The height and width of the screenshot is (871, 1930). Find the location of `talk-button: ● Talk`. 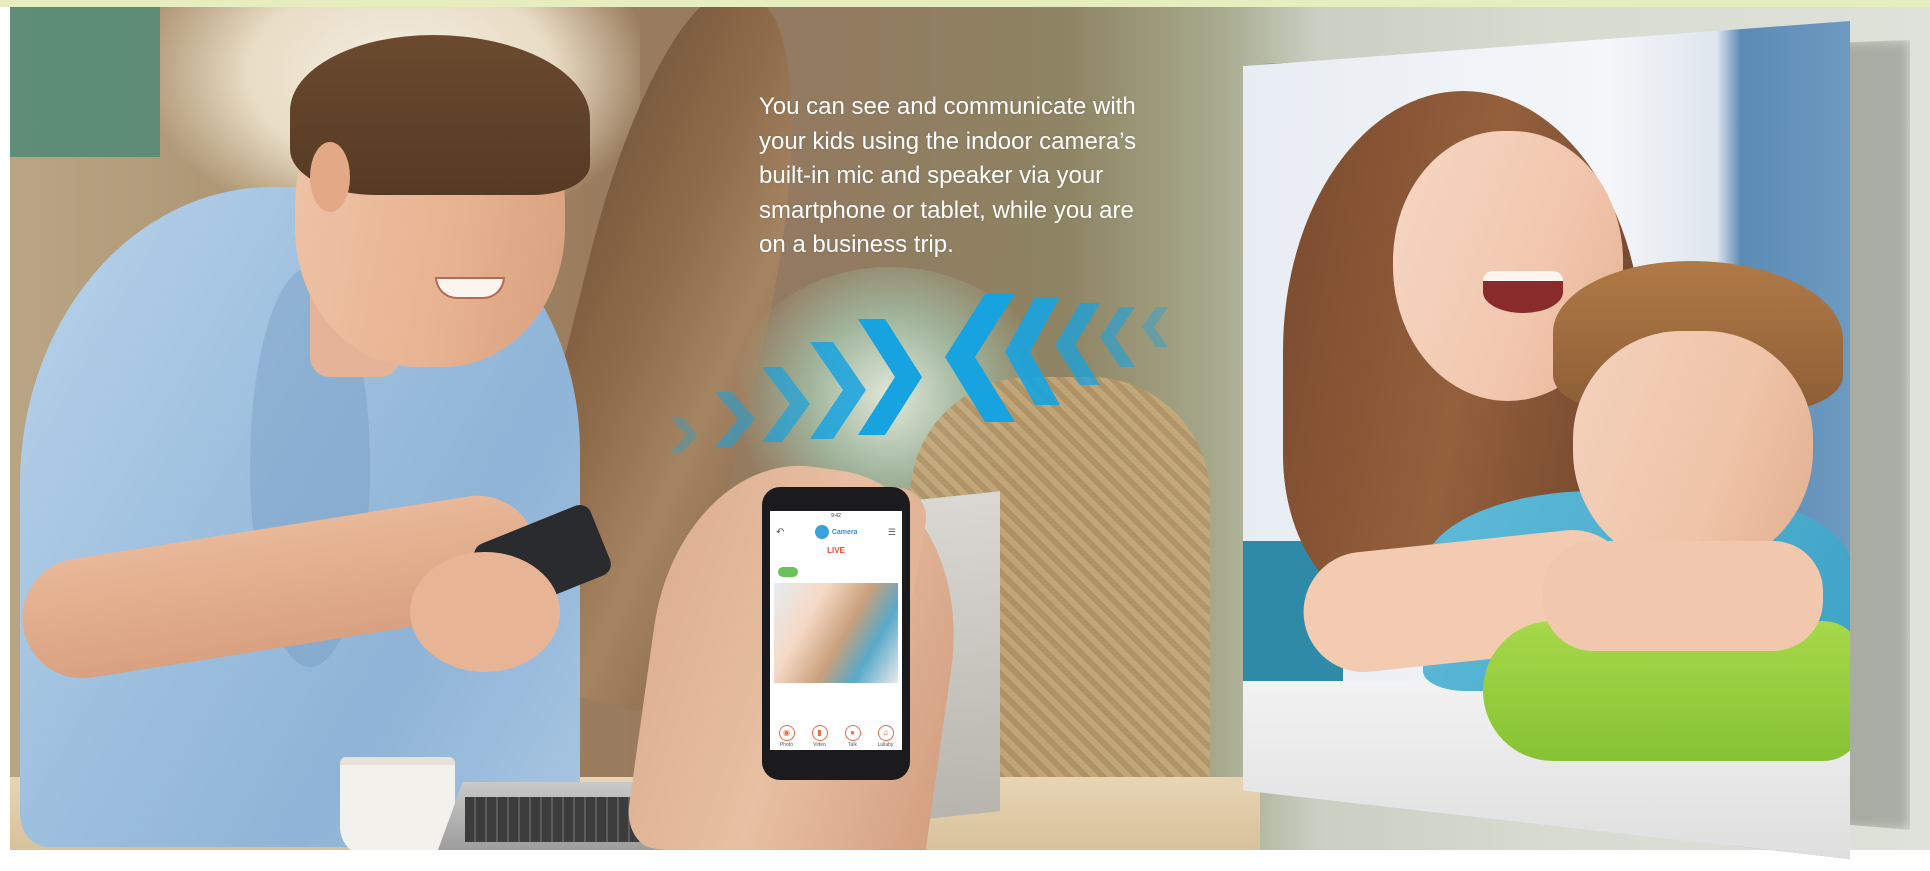

talk-button: ● Talk is located at coordinates (852, 736).